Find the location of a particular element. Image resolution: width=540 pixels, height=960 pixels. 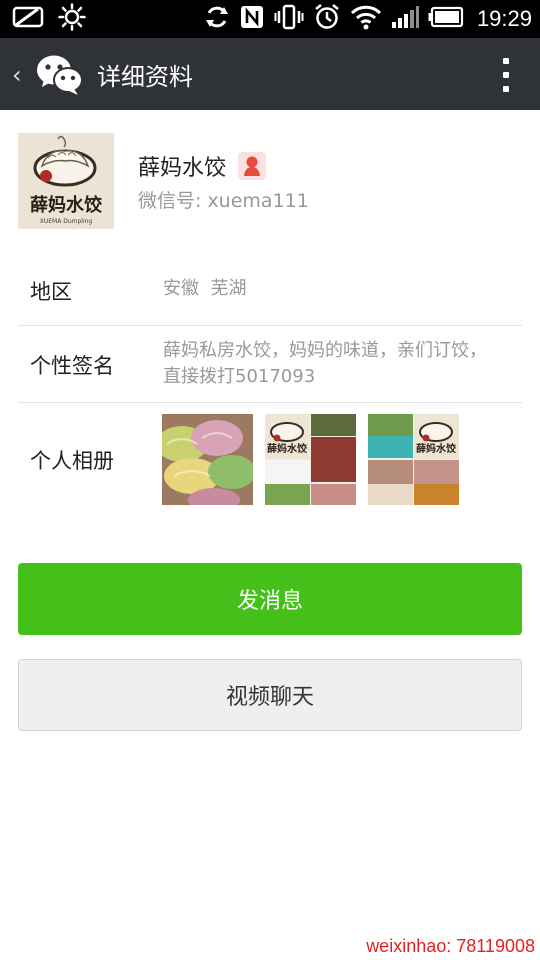

page-title: 详细资料 is located at coordinates (145, 77).